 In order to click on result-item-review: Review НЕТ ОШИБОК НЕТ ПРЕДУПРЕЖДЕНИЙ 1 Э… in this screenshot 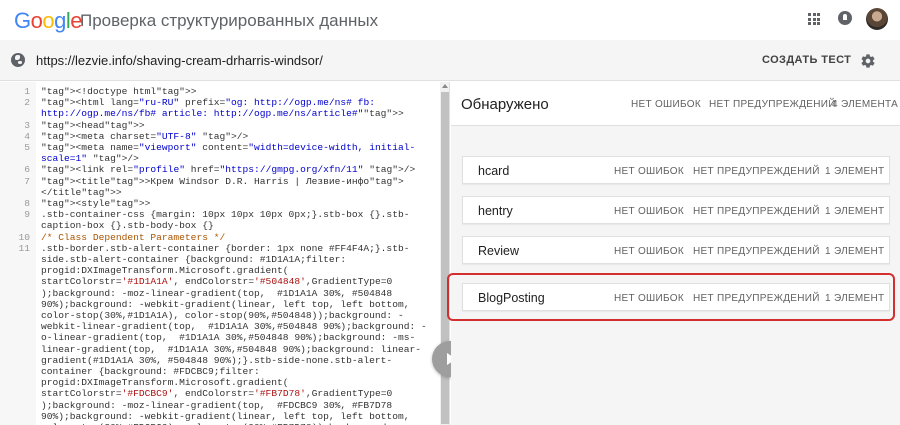, I will do `click(676, 250)`.